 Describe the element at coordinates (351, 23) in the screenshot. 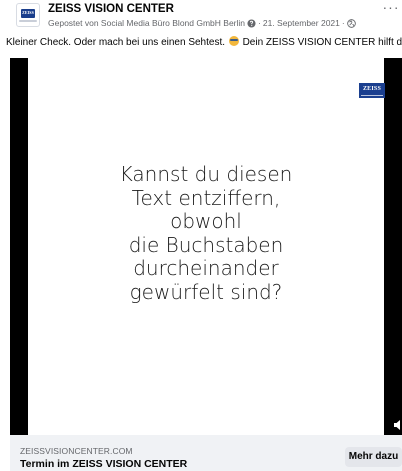

I see `globe-icon` at that location.